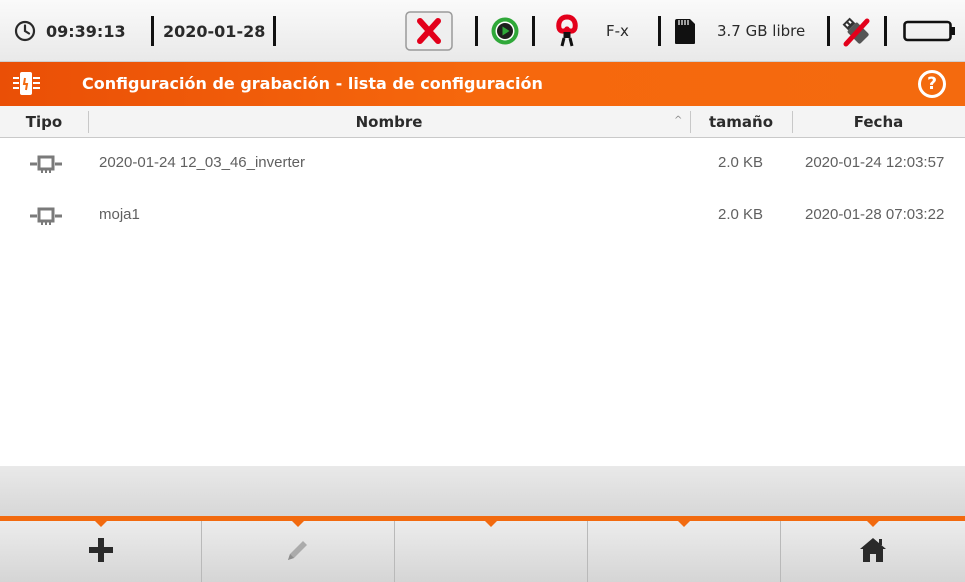 This screenshot has height=582, width=965. What do you see at coordinates (930, 31) in the screenshot?
I see `battery-icon` at bounding box center [930, 31].